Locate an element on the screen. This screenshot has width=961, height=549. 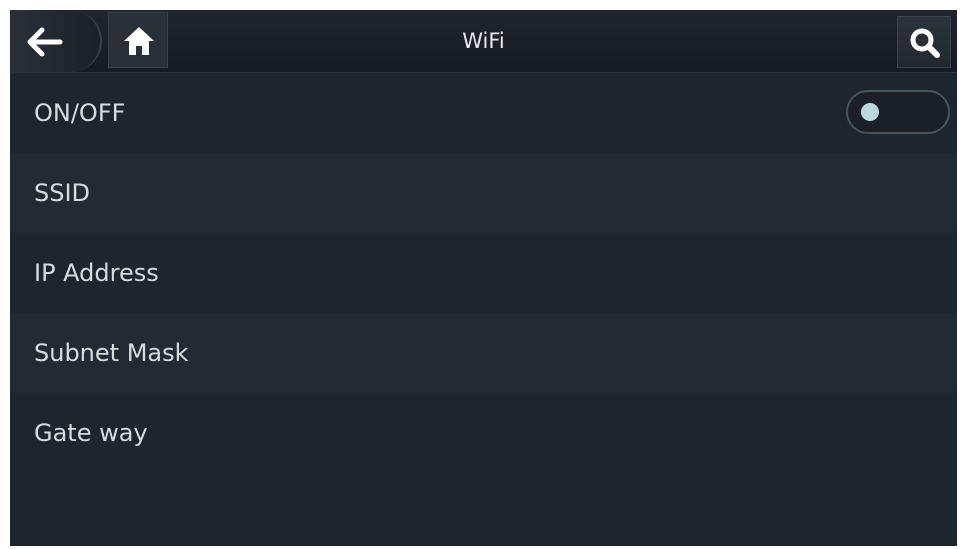
home-icon is located at coordinates (139, 41).